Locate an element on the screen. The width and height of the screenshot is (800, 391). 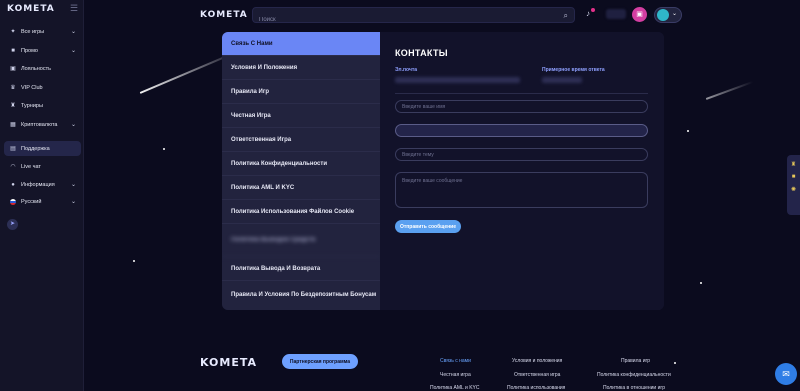
sidebar-item-label: Поддержка is located at coordinates (35, 148).